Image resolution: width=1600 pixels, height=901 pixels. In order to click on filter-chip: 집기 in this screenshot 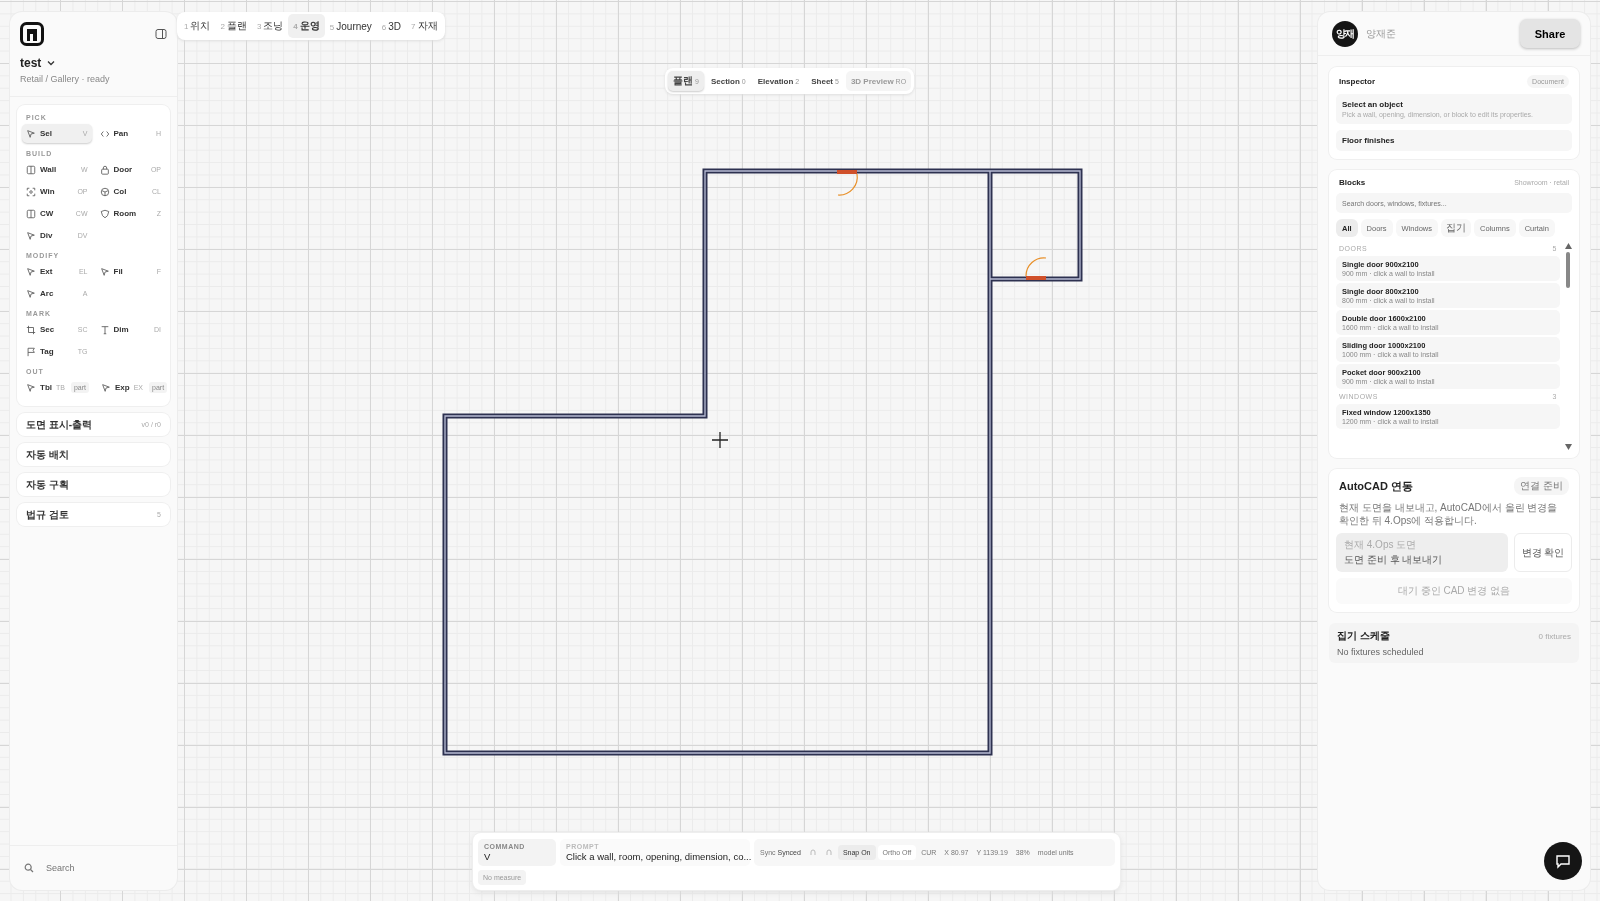, I will do `click(1456, 228)`.